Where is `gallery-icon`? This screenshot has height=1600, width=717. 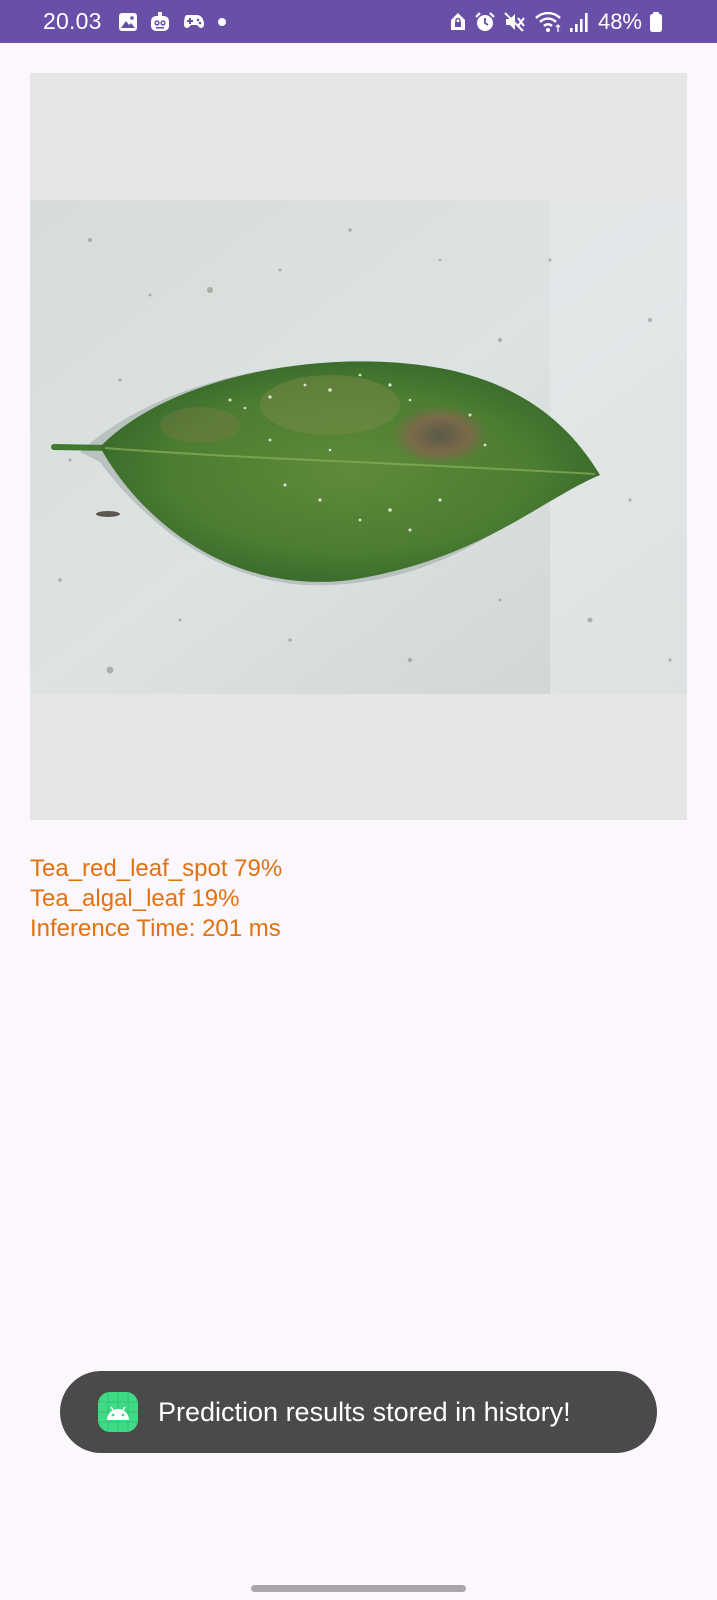
gallery-icon is located at coordinates (128, 22).